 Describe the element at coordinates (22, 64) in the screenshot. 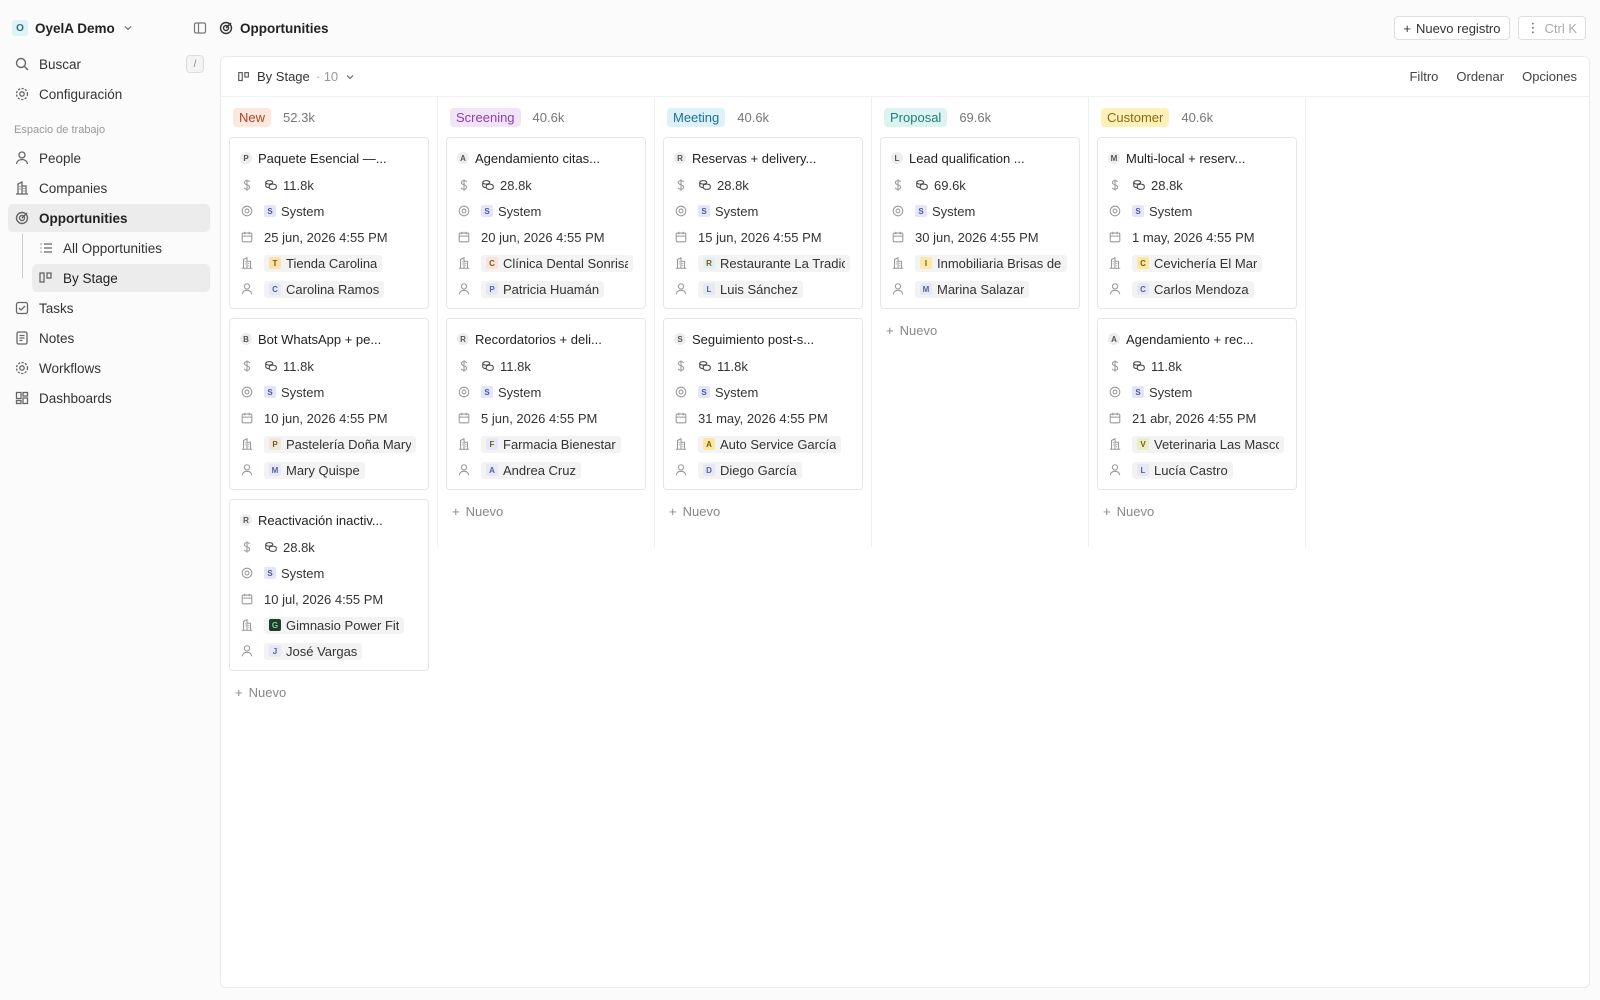

I see `search-icon` at that location.